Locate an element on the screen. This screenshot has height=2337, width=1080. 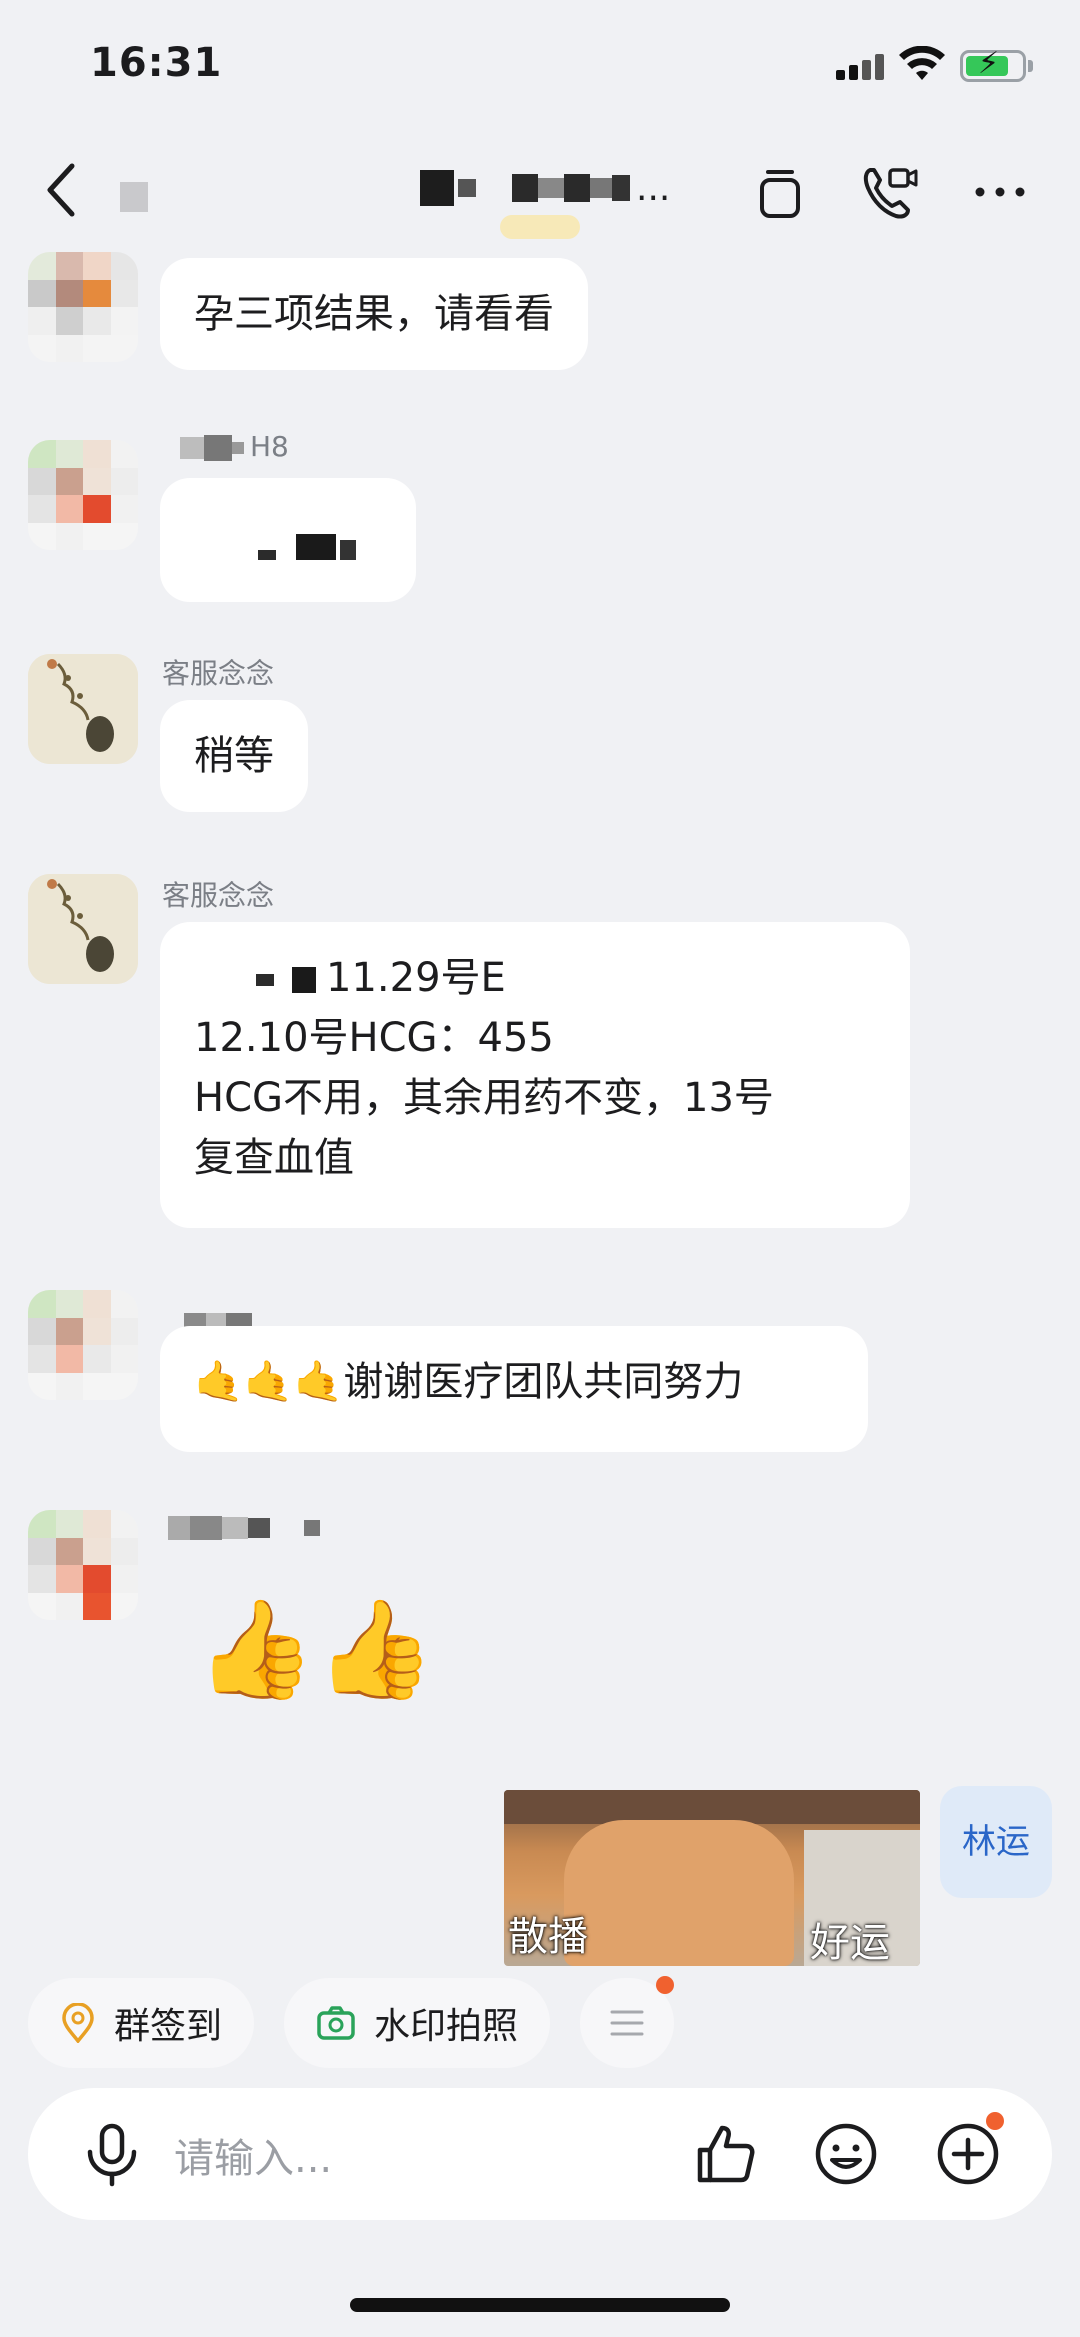
more-actions-button is located at coordinates (627, 2022).